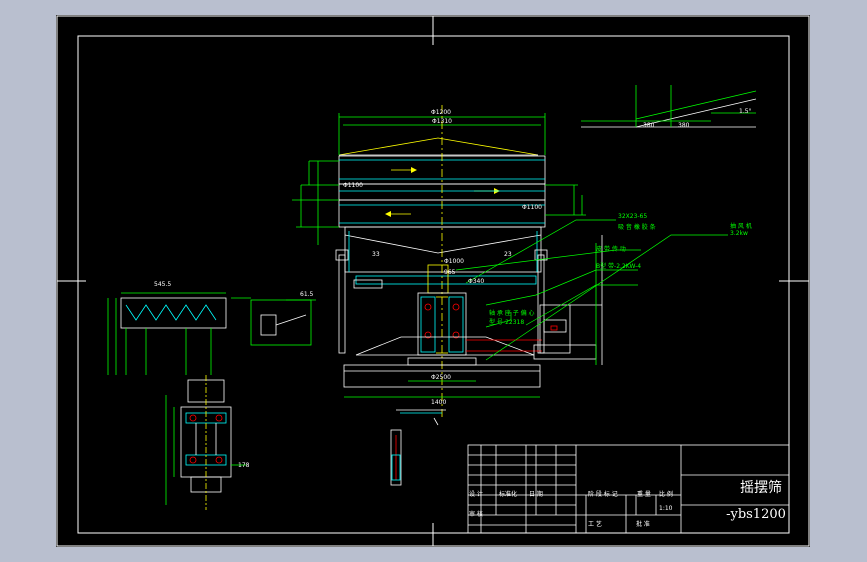 This screenshot has height=562, width=867. Describe the element at coordinates (595, 524) in the screenshot. I see `tb-process-label: 工 艺` at that location.